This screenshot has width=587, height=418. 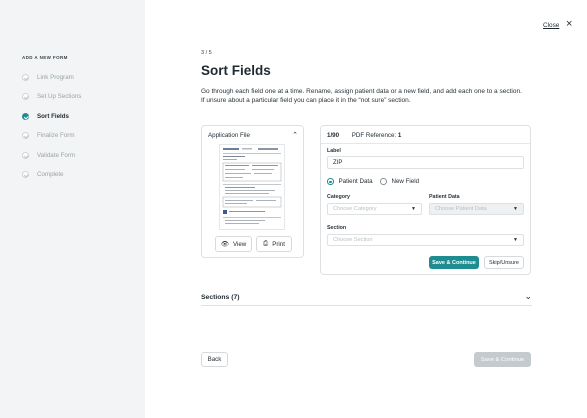 What do you see at coordinates (266, 243) in the screenshot?
I see `printer-icon: ⎙` at bounding box center [266, 243].